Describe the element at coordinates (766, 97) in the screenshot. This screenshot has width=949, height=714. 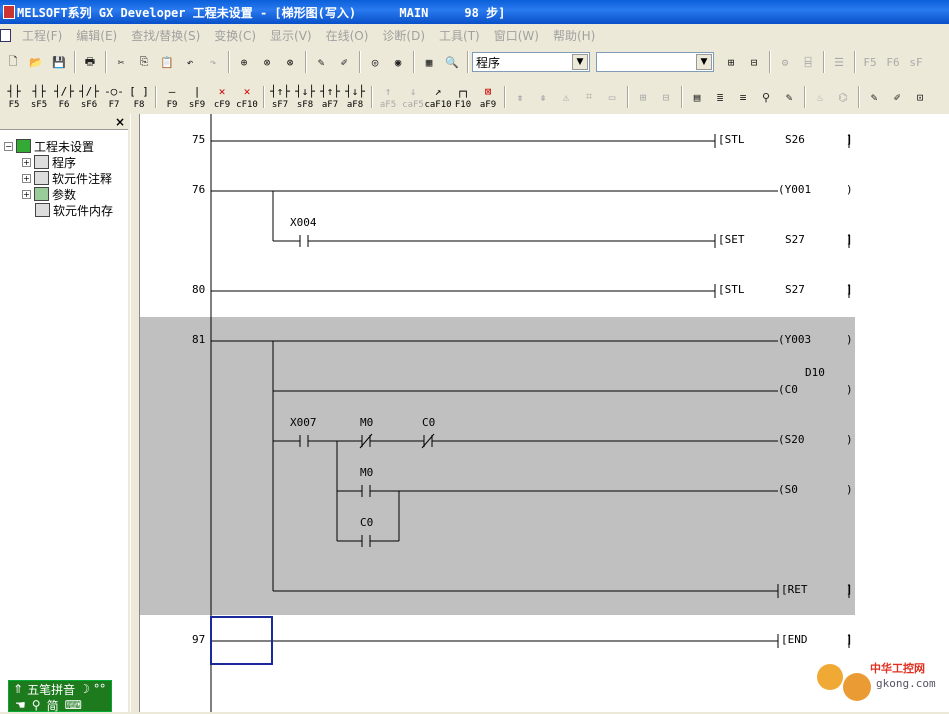
I see `alias-icon: ⚲` at that location.